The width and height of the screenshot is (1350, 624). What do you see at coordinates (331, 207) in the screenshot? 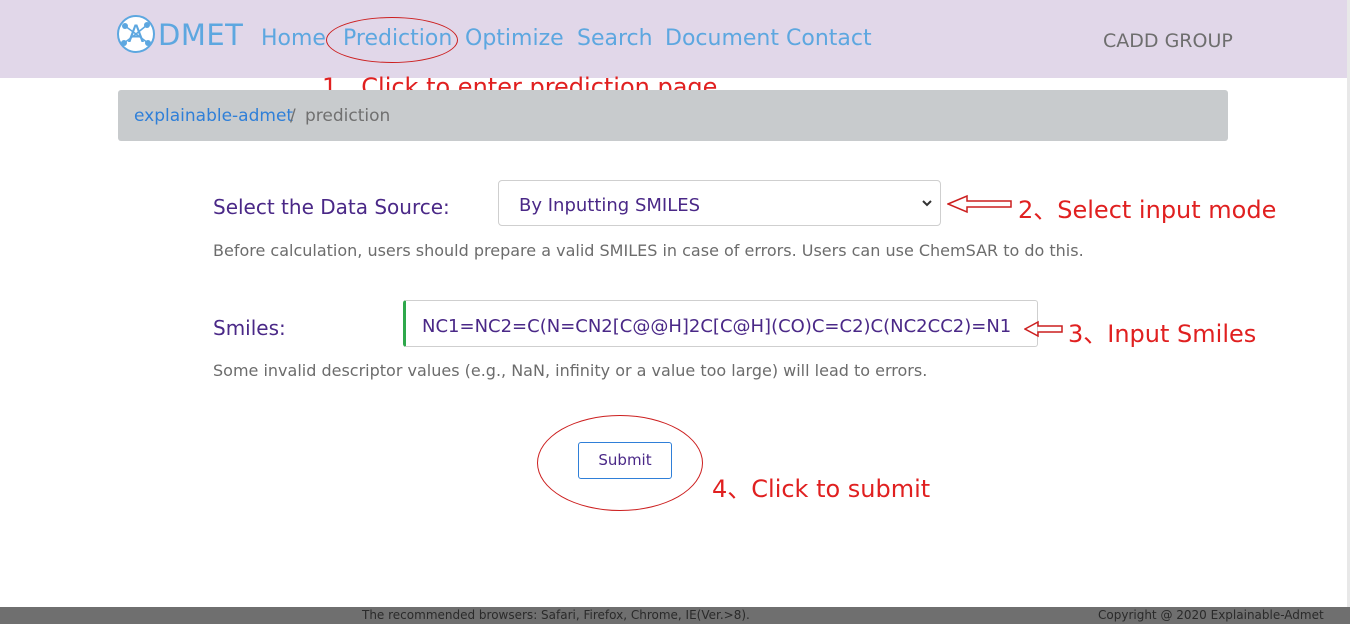
I see `data-source-label: Select the Data Source:` at bounding box center [331, 207].